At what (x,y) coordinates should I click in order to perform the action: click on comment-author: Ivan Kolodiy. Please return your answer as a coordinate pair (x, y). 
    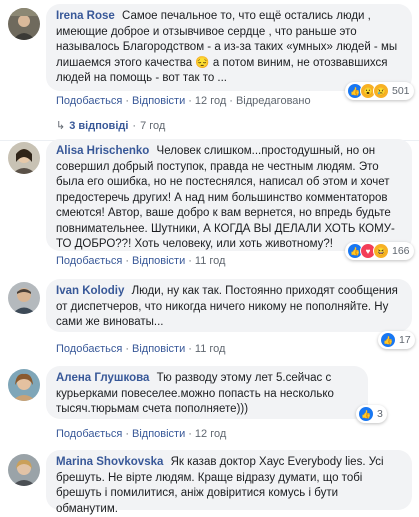
    Looking at the image, I should click on (90, 291).